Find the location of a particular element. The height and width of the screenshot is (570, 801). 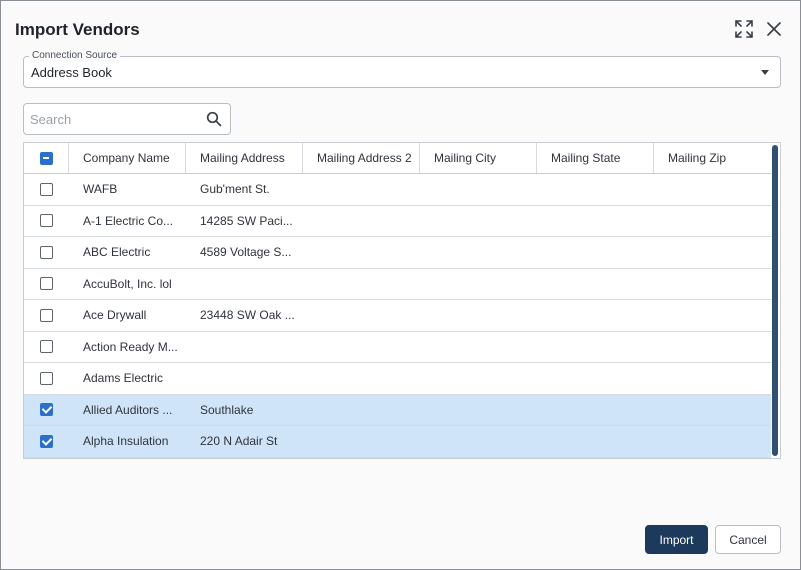

close-icon is located at coordinates (774, 29).